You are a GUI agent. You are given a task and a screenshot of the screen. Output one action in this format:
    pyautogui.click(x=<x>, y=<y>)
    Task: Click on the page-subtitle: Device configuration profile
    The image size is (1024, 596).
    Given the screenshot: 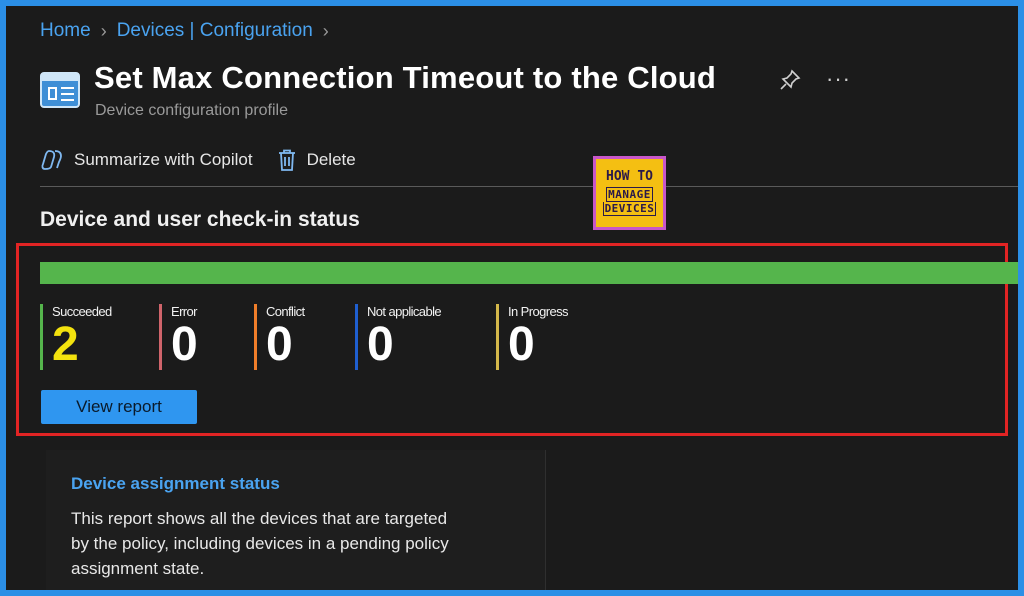 What is the action you would take?
    pyautogui.click(x=191, y=110)
    